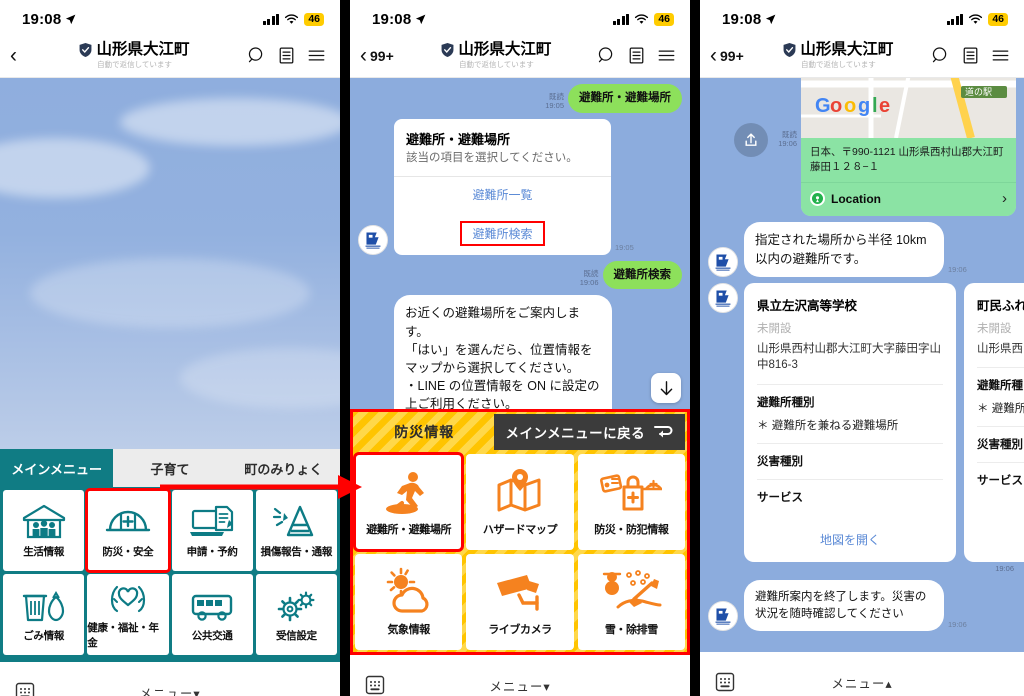 Image resolution: width=1024 pixels, height=696 pixels. I want to click on card-title: 避難所・避難場所, so click(458, 139).